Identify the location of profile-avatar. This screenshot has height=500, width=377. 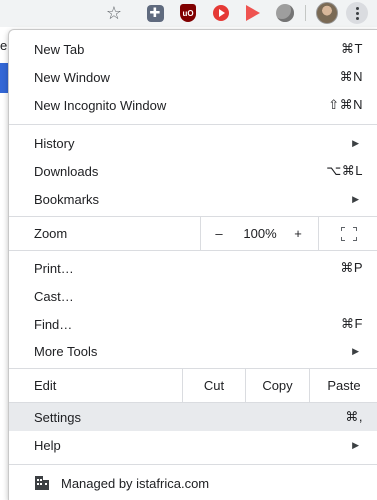
(327, 13).